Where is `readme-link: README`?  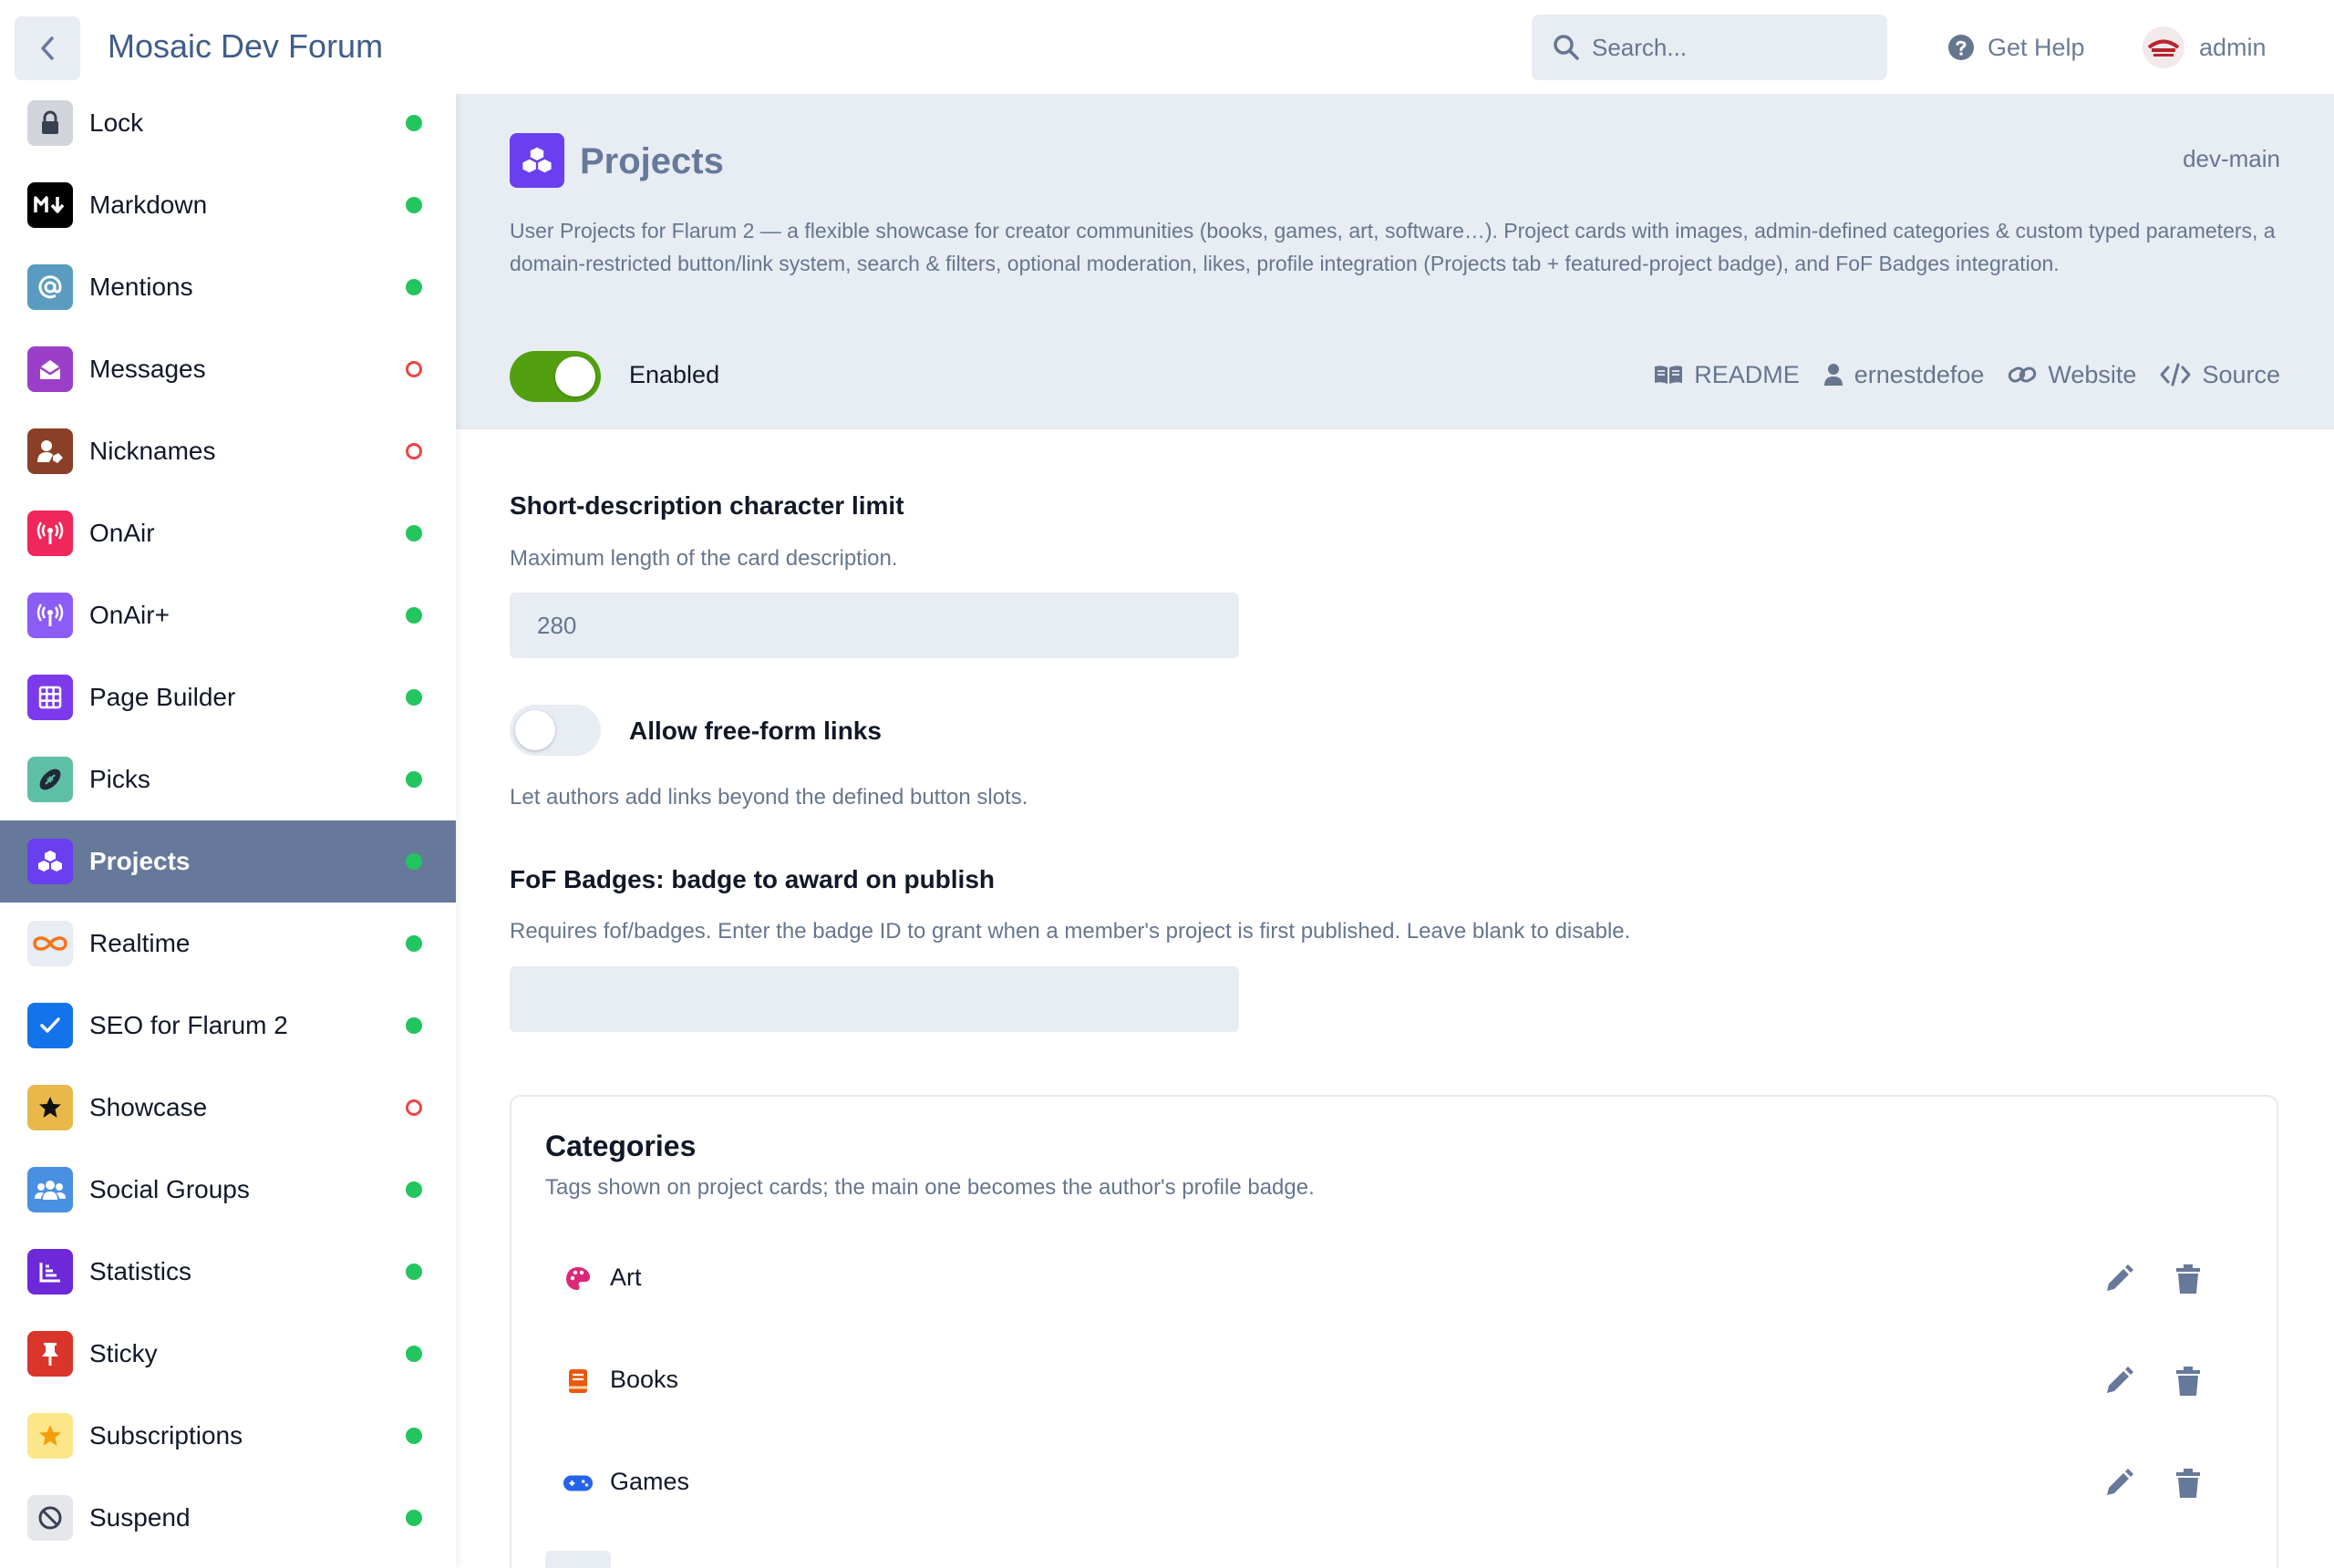 readme-link: README is located at coordinates (1727, 375).